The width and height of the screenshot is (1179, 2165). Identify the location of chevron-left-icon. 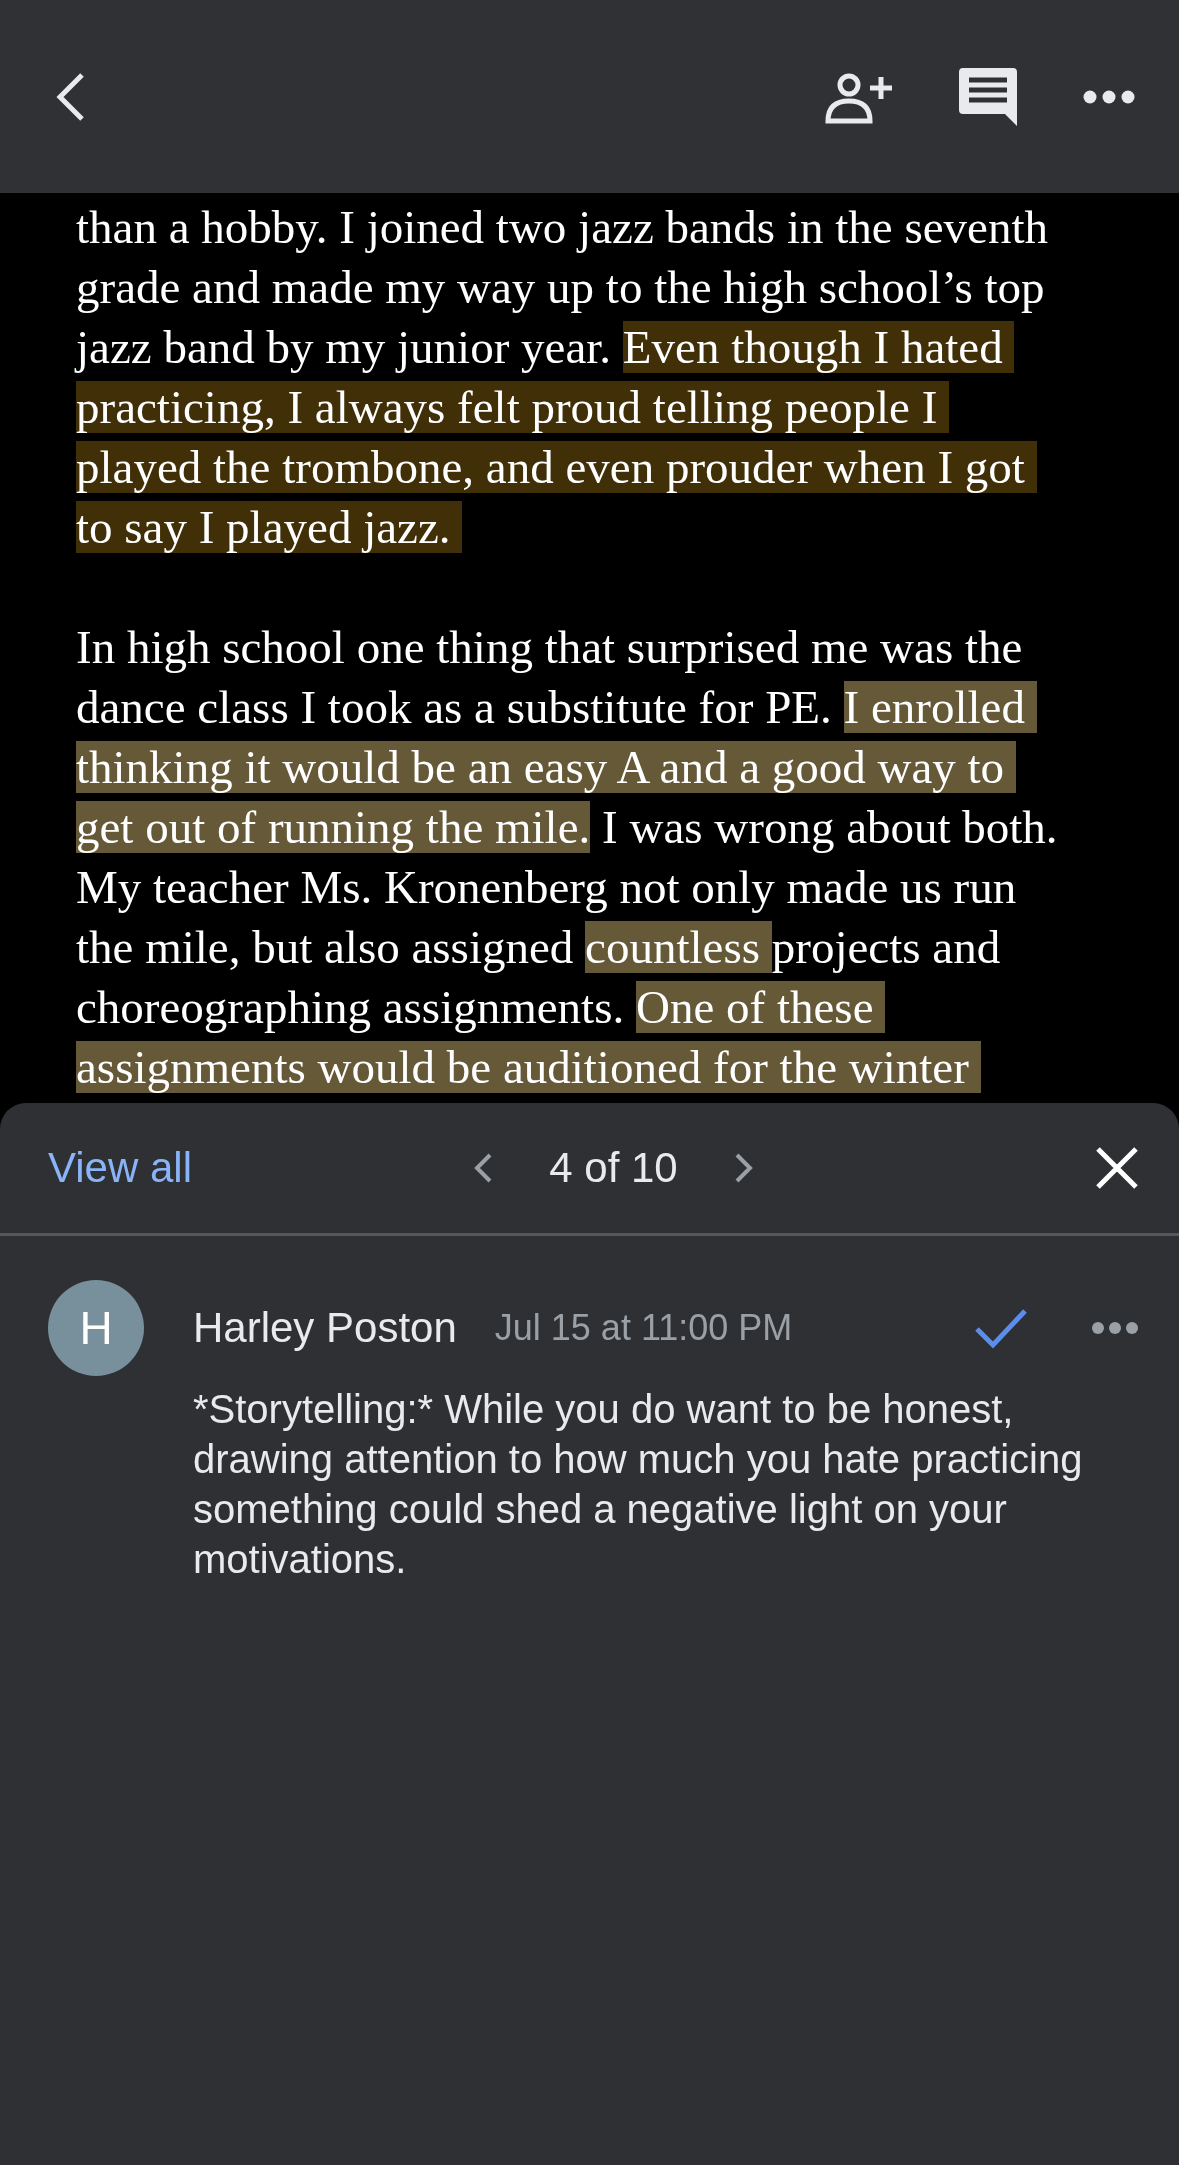
(483, 1168).